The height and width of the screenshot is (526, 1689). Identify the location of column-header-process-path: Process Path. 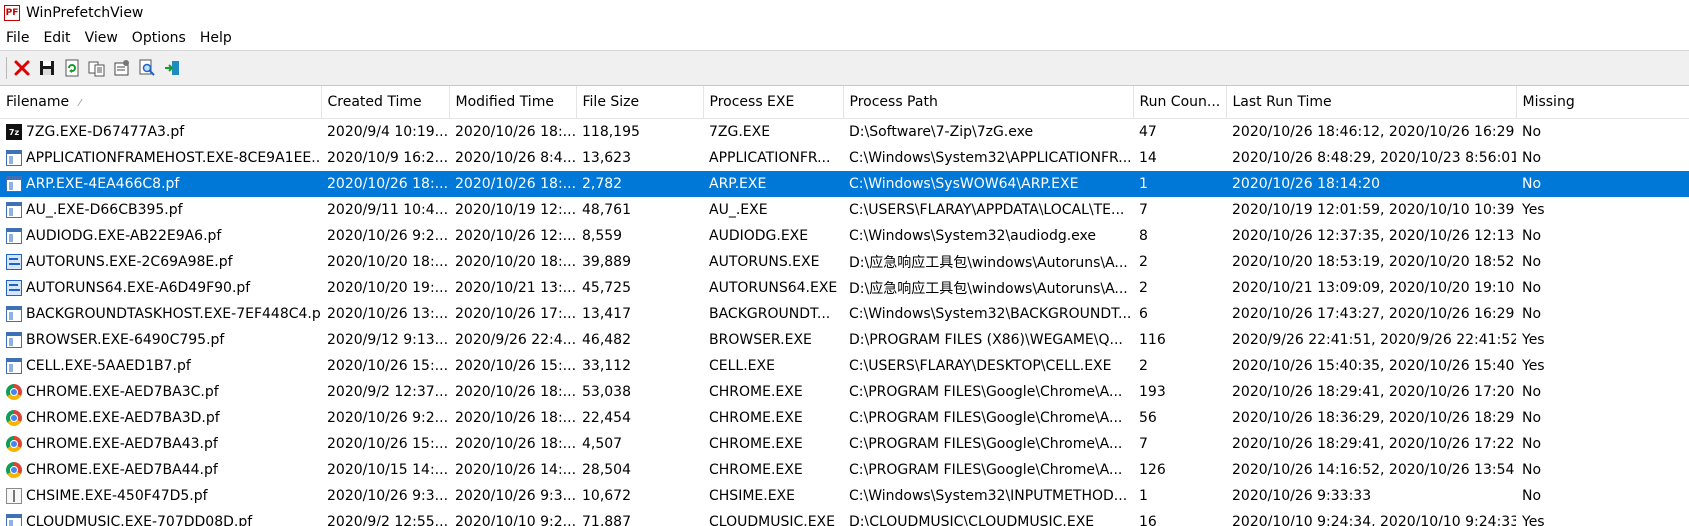
(988, 102).